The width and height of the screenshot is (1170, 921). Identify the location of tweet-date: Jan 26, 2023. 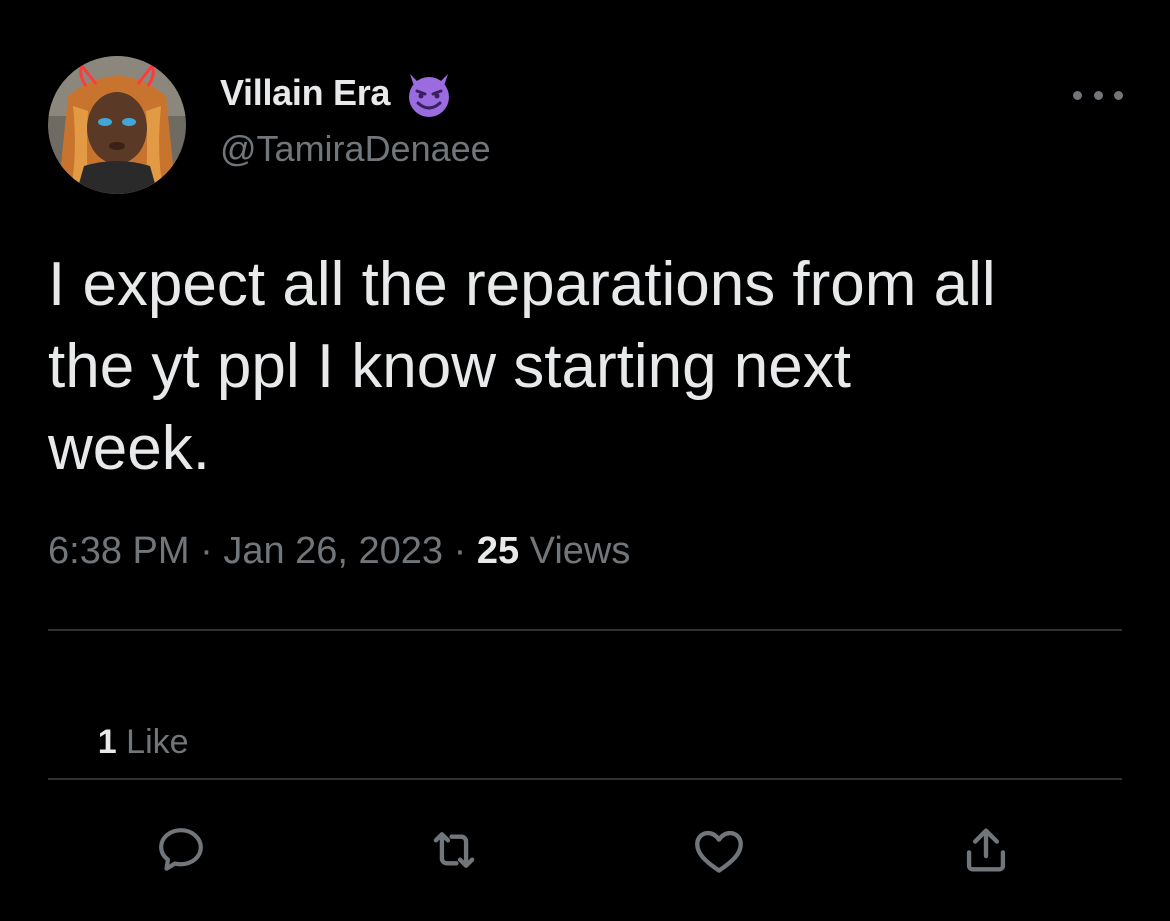
(333, 551).